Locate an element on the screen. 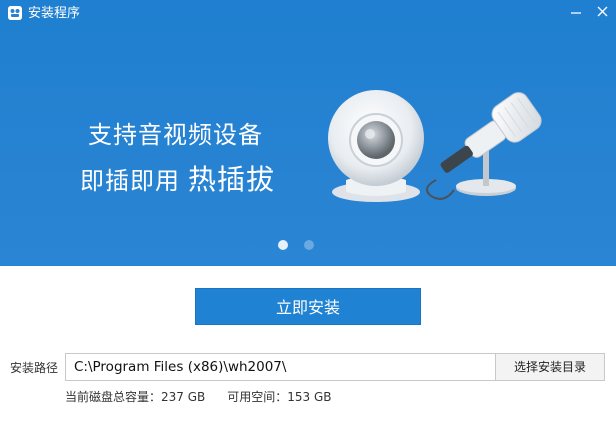  install-path-label: 安装路径 is located at coordinates (34, 368).